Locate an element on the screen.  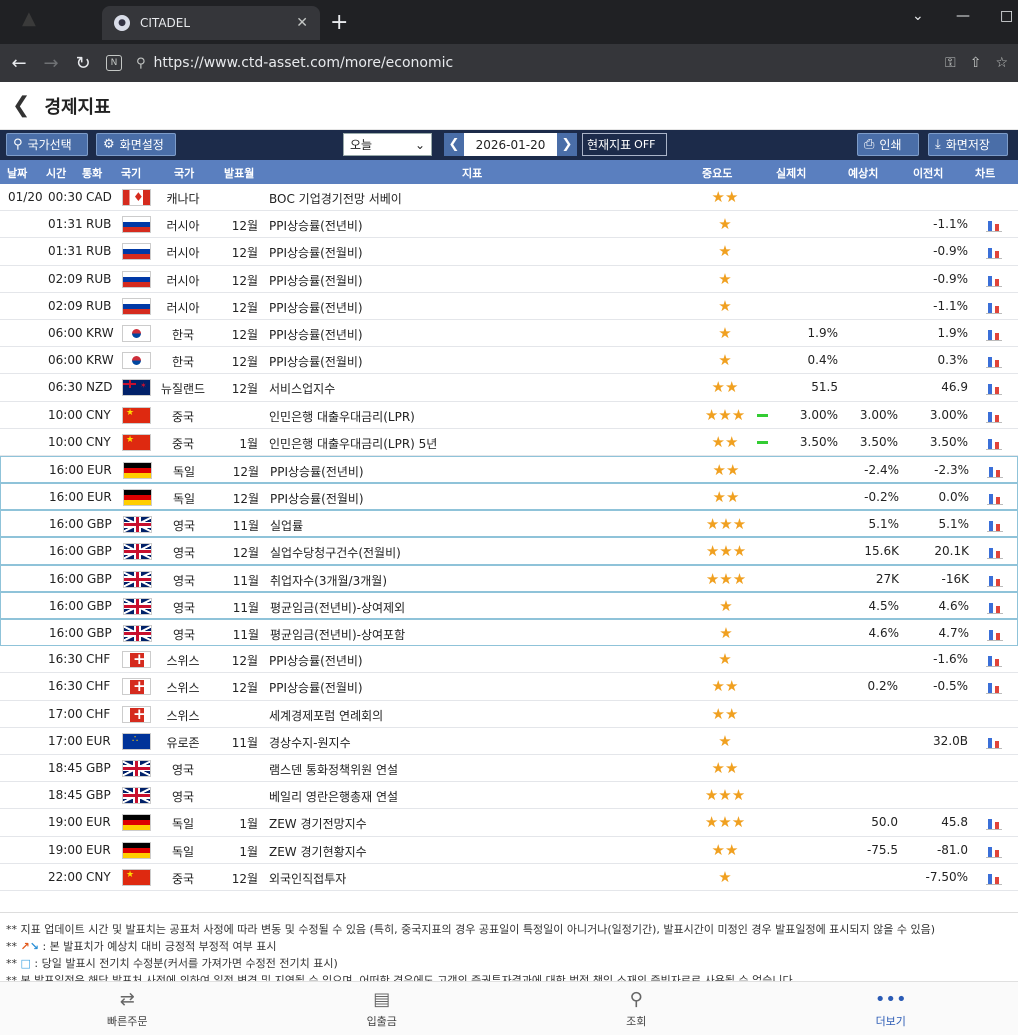
table-row: 06:00 KRW 한국 12월 PPI상승률(전월비) ★ 0.4% 0.3% is located at coordinates (509, 361).